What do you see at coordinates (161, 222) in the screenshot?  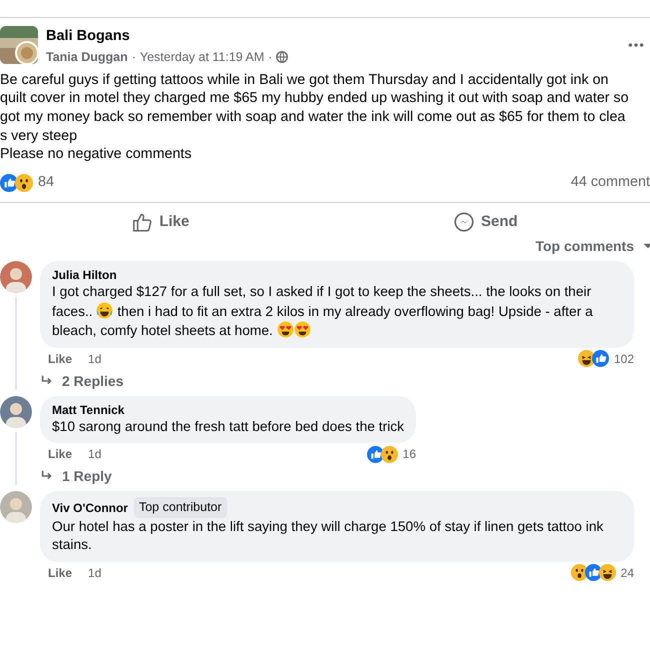 I see `like-button: Like` at bounding box center [161, 222].